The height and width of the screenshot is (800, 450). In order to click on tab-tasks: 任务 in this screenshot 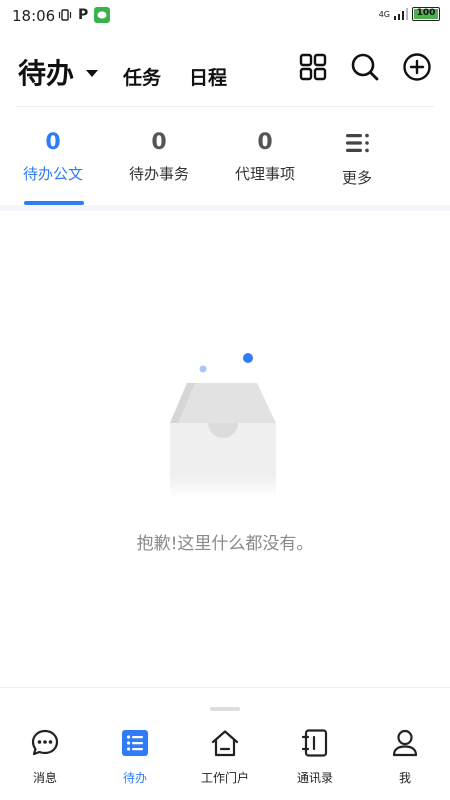, I will do `click(142, 76)`.